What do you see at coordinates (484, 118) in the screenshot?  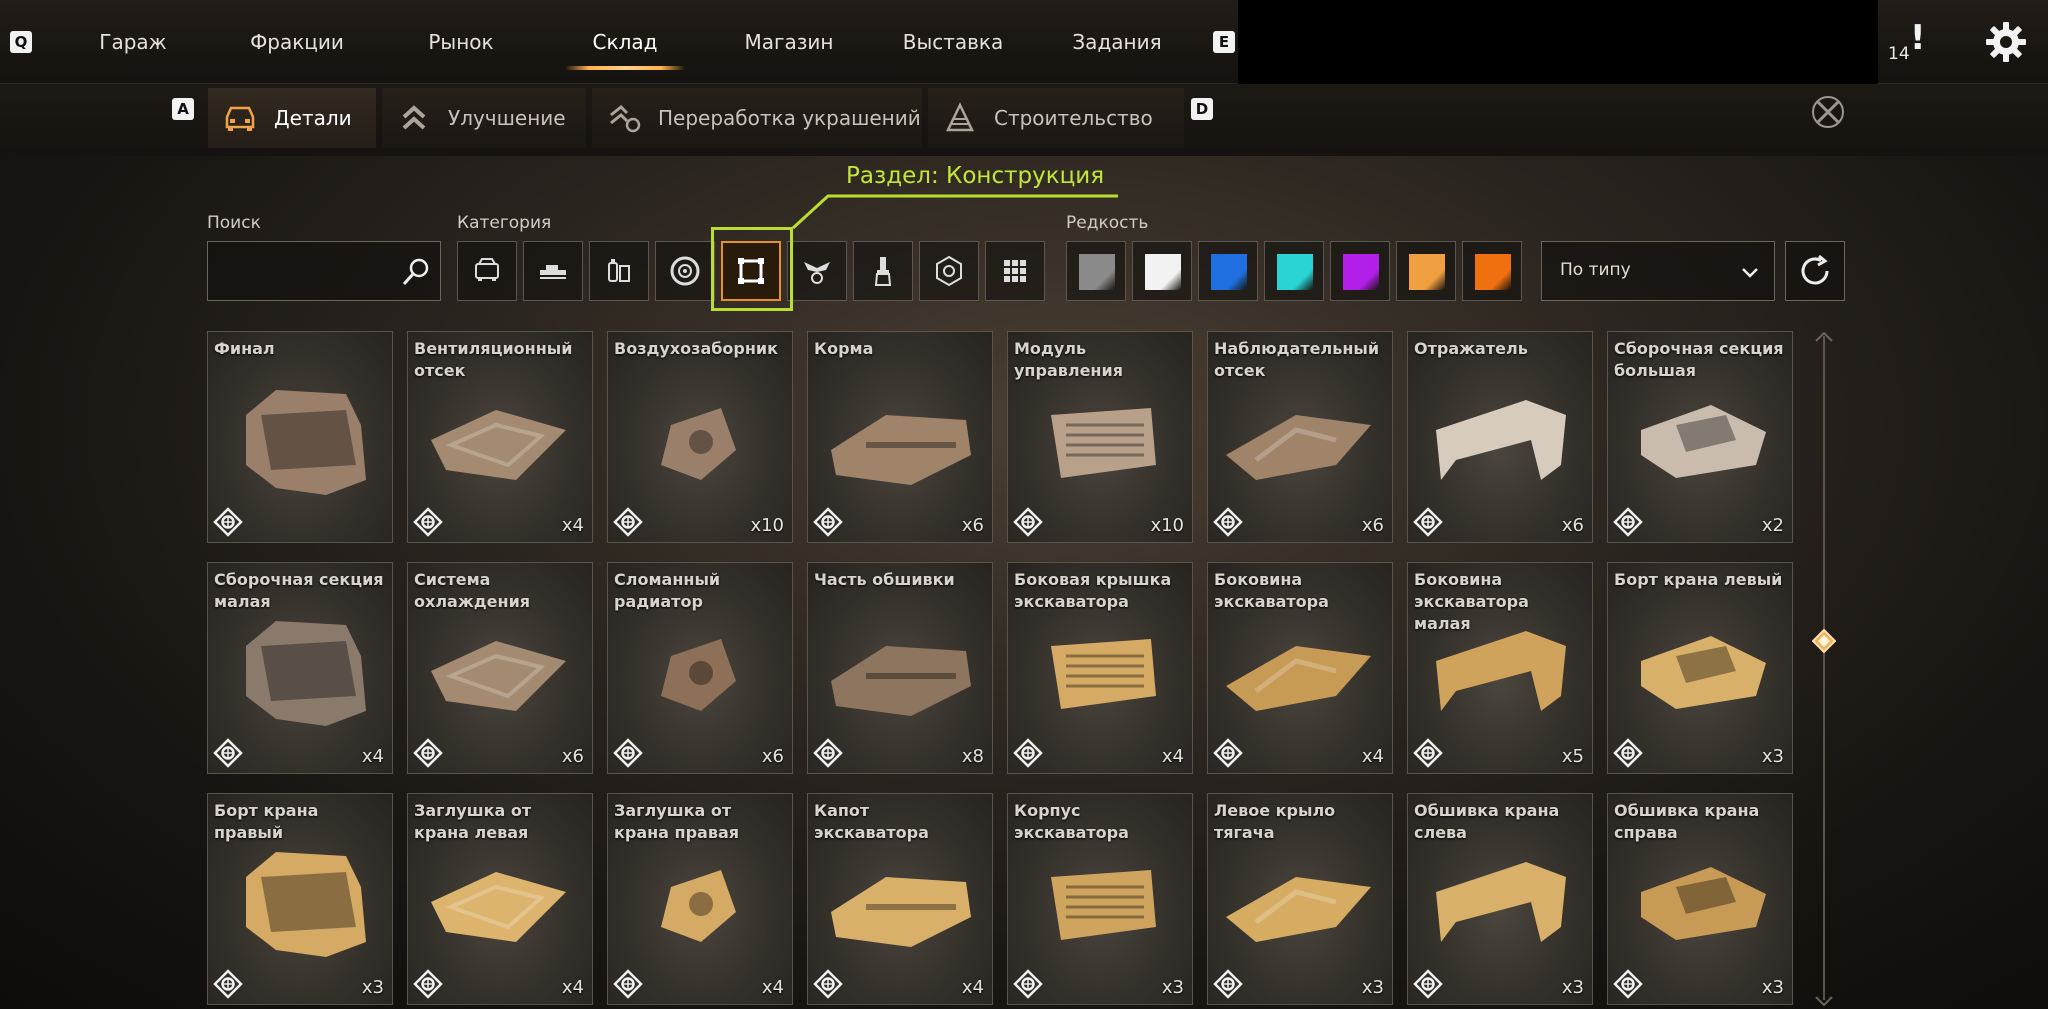 I see `tab-upgrade: Улучшение` at bounding box center [484, 118].